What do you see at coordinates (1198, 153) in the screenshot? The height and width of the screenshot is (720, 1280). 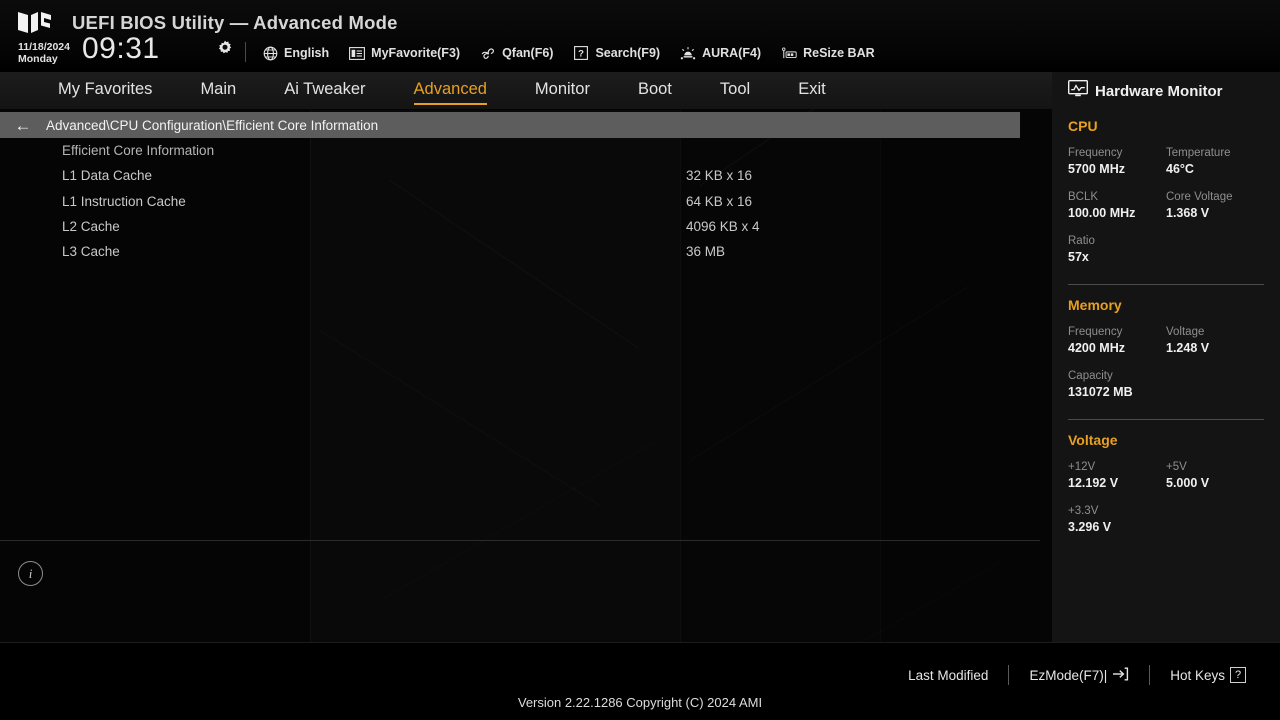 I see `hw-metric-key: Temperature` at bounding box center [1198, 153].